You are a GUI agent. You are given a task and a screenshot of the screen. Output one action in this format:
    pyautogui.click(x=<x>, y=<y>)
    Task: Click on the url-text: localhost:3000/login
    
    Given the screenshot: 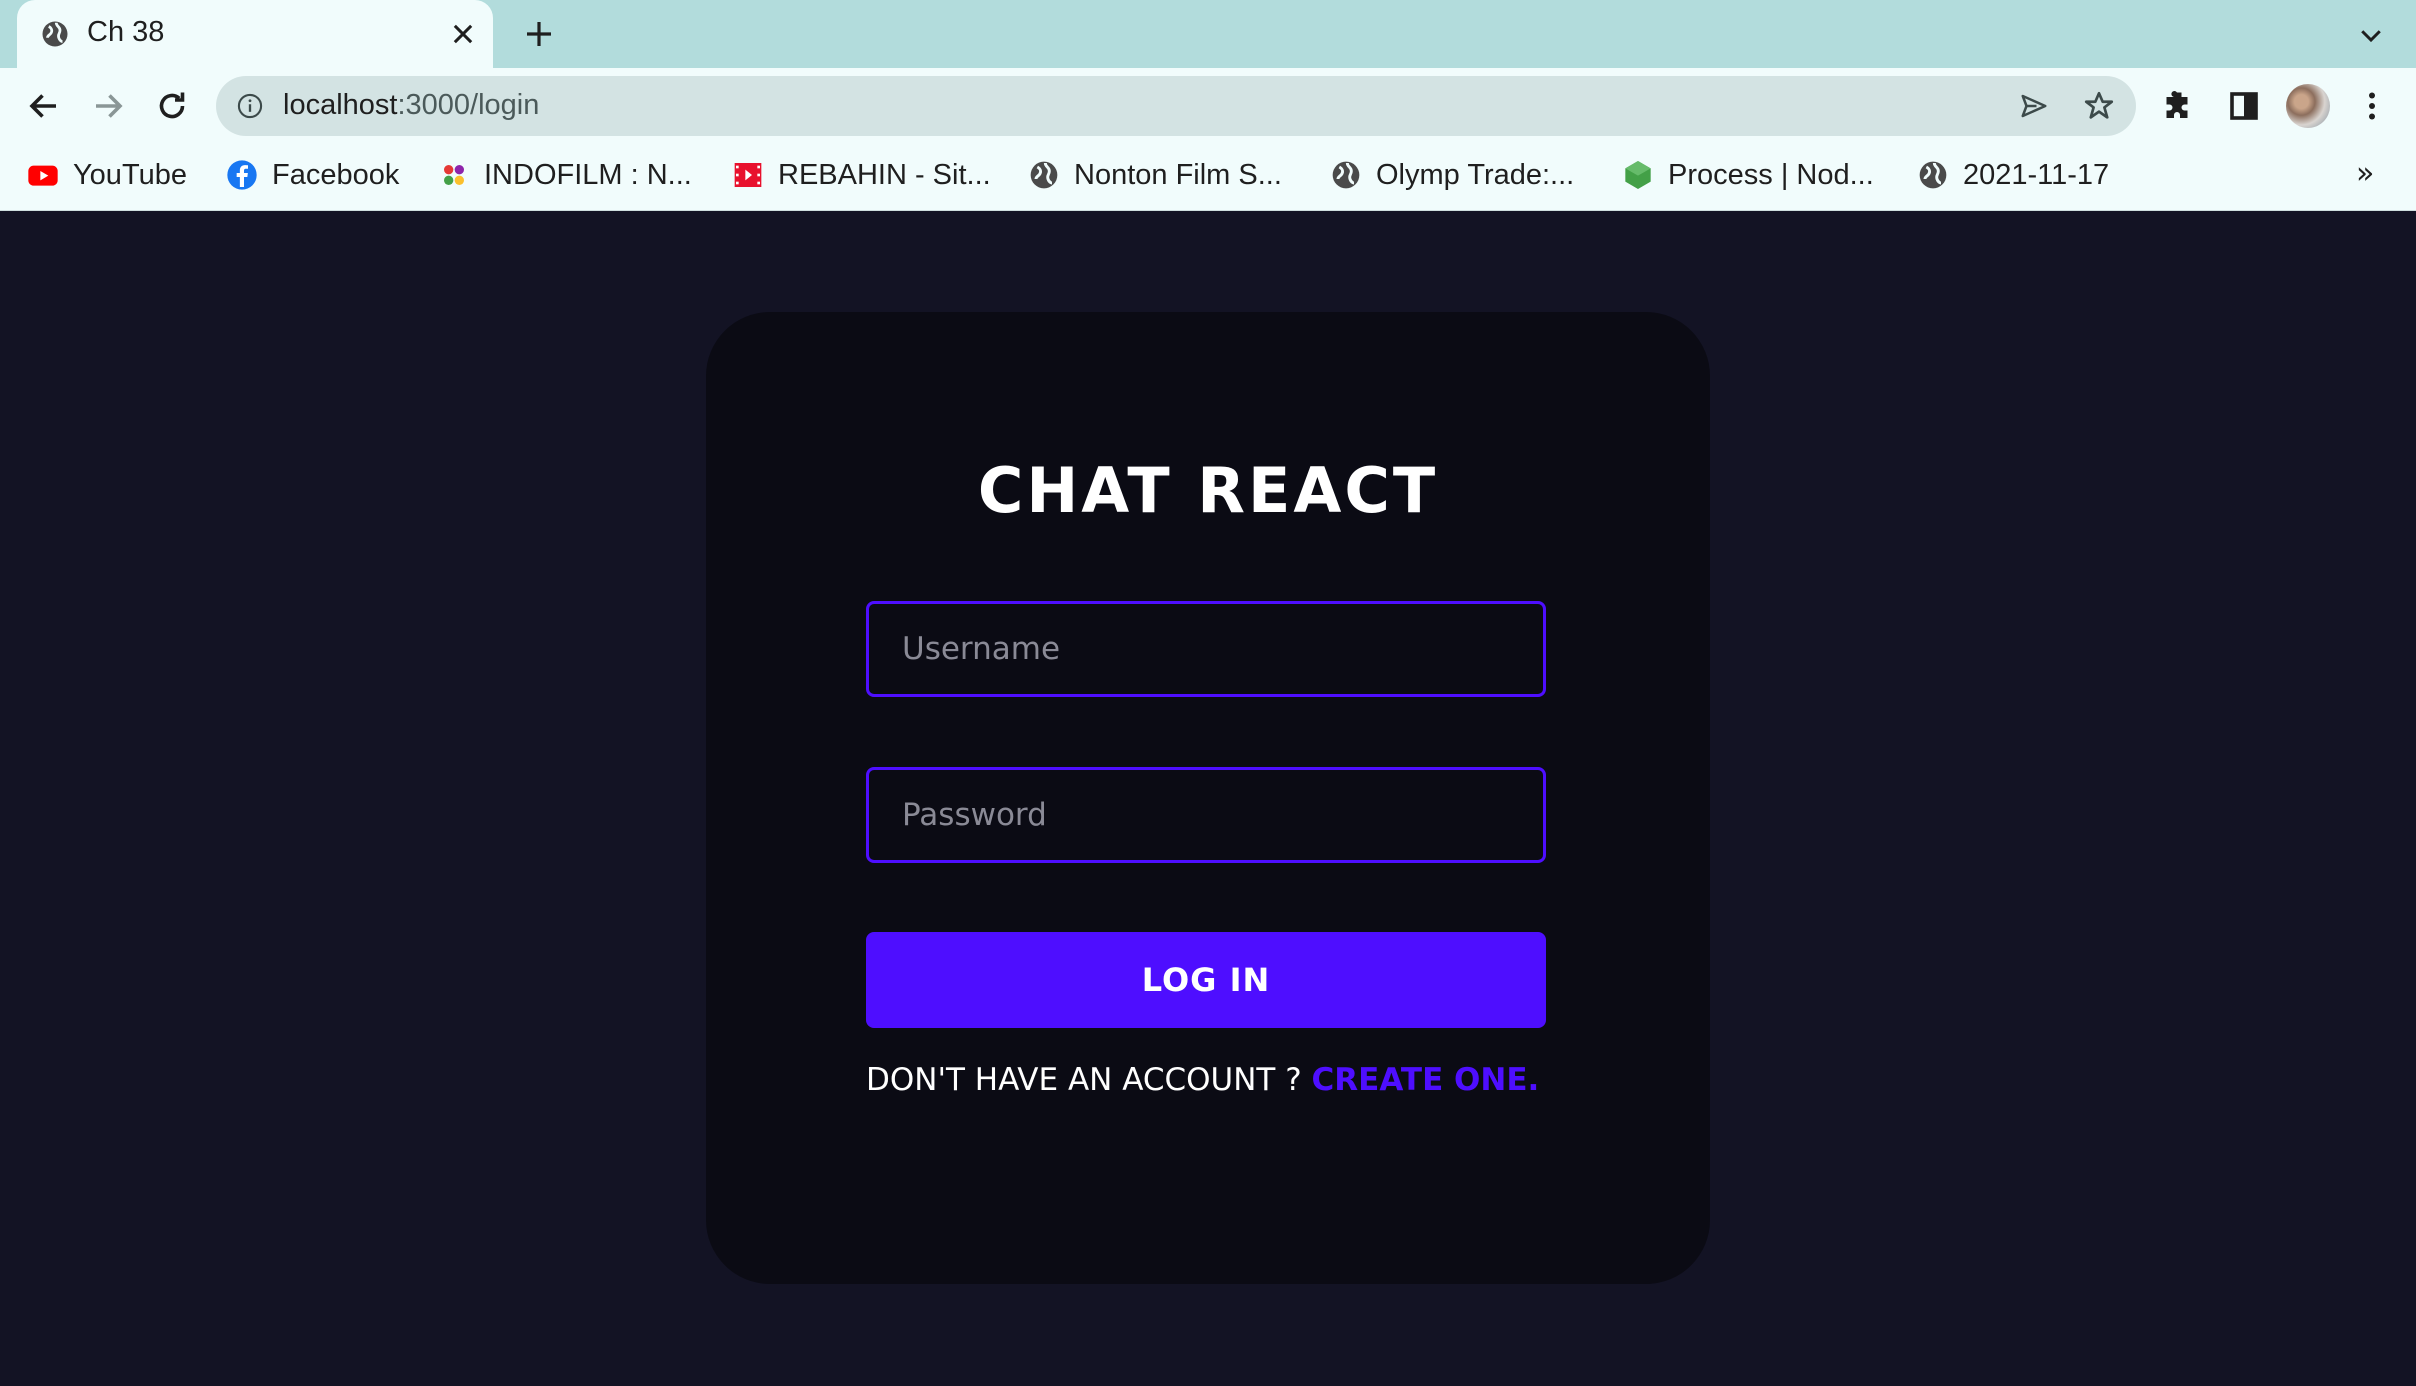 What is the action you would take?
    pyautogui.click(x=411, y=105)
    